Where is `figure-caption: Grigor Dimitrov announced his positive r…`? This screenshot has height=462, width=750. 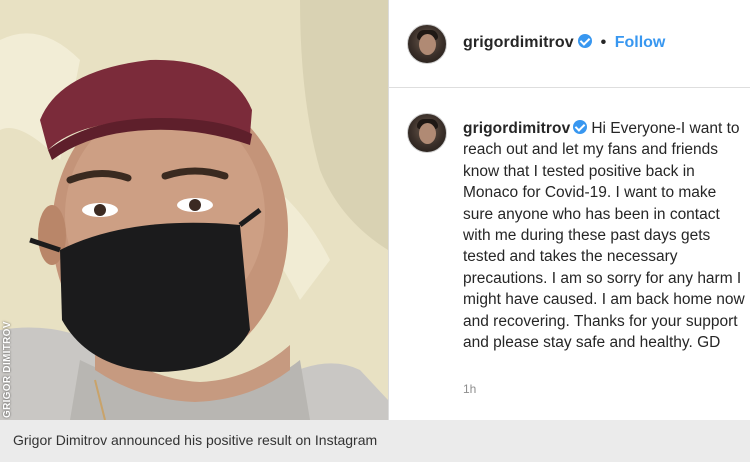 figure-caption: Grigor Dimitrov announced his positive r… is located at coordinates (375, 441).